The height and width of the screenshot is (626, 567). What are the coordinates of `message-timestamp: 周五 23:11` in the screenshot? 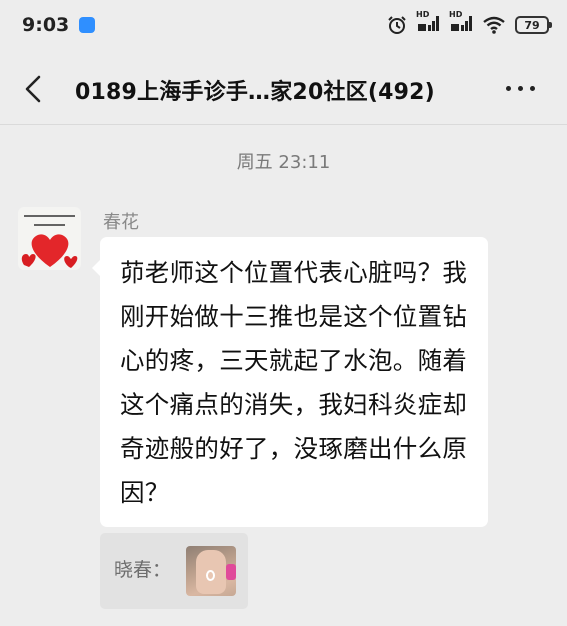 It's located at (283, 162).